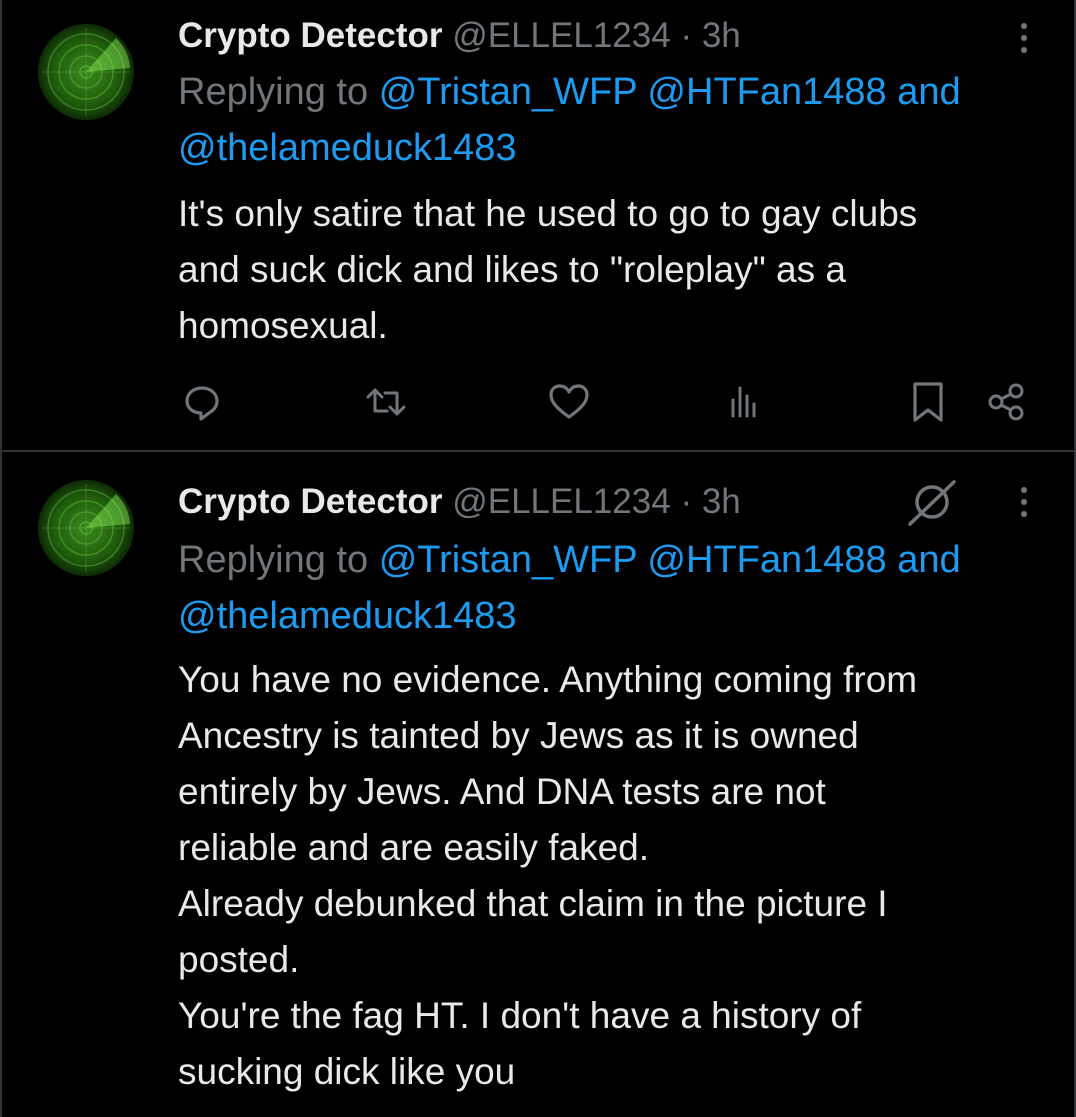 The image size is (1076, 1117). What do you see at coordinates (744, 402) in the screenshot?
I see `views-icon` at bounding box center [744, 402].